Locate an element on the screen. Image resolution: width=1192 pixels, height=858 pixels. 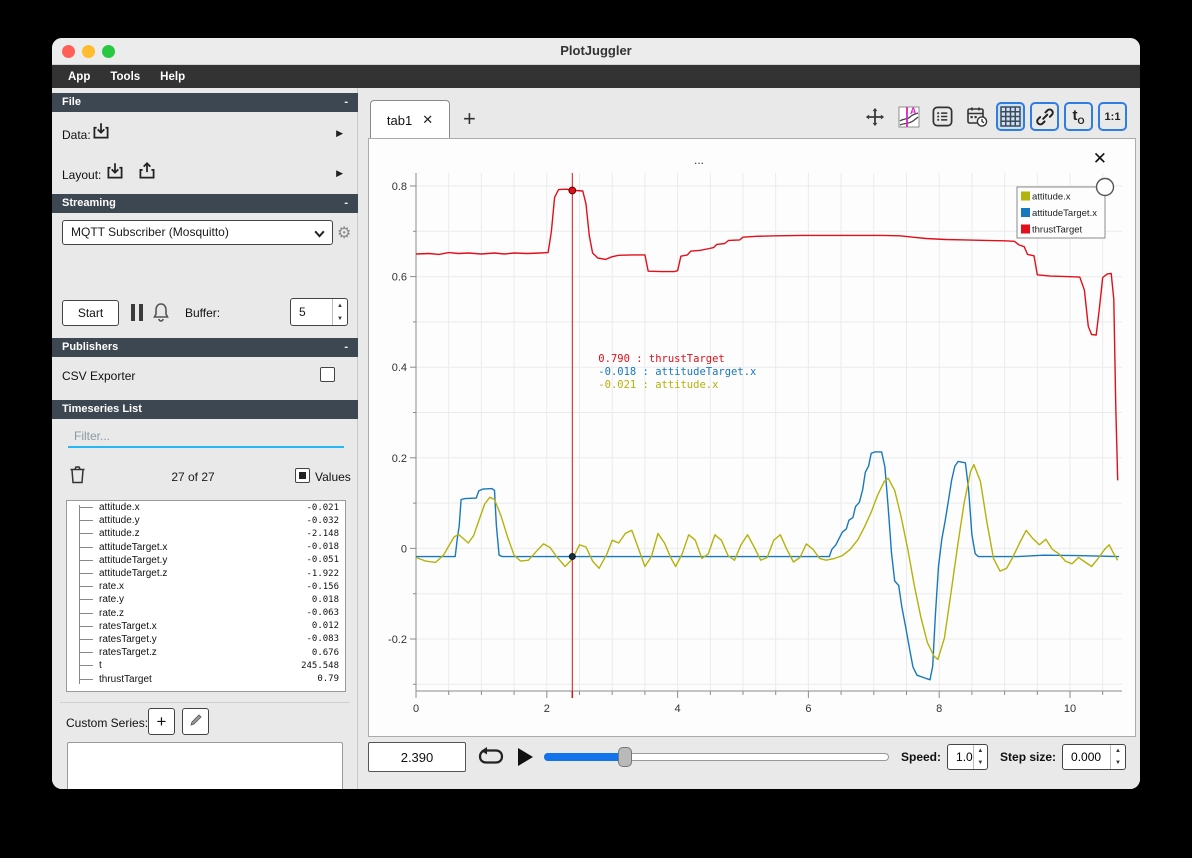
time-offset-icon: tO is located at coordinates (1078, 116).